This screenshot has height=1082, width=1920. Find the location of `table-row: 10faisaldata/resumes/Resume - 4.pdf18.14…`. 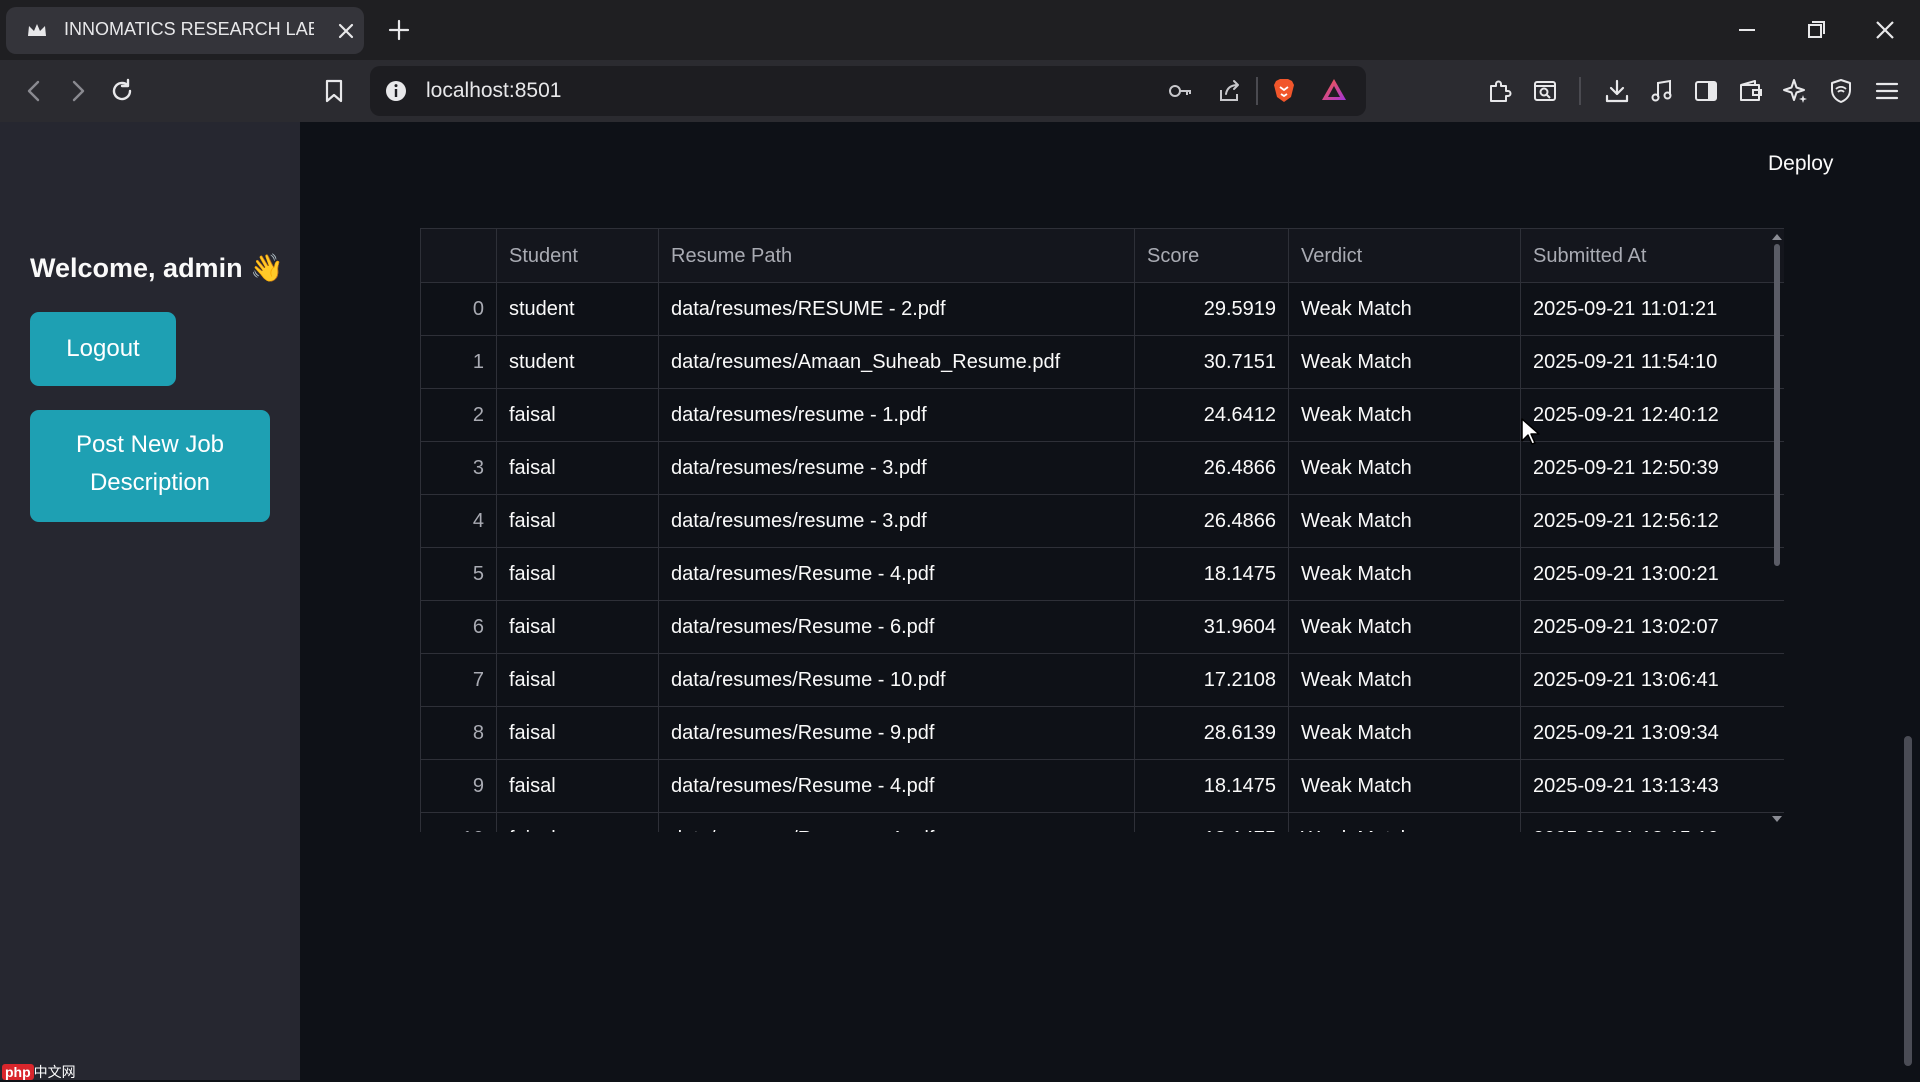

table-row: 10faisaldata/resumes/Resume - 4.pdf18.14… is located at coordinates (1102, 822).